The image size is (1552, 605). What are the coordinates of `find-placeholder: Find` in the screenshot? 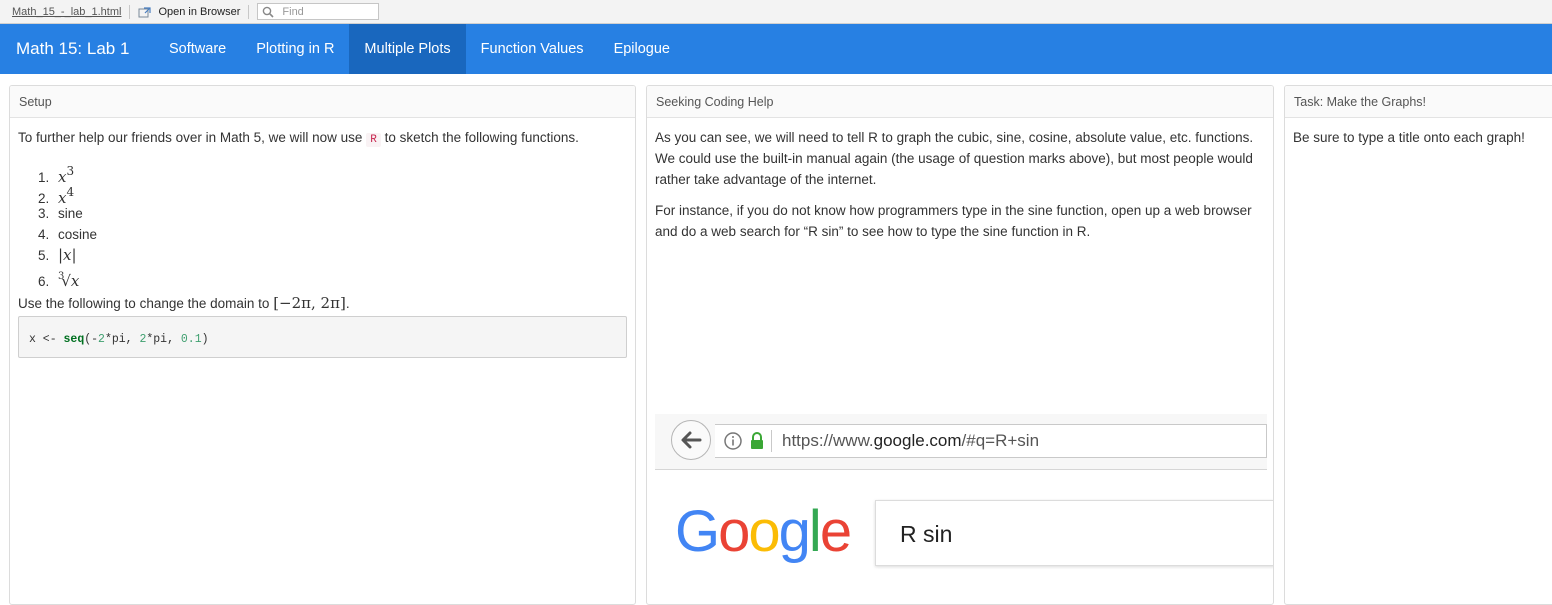 It's located at (293, 11).